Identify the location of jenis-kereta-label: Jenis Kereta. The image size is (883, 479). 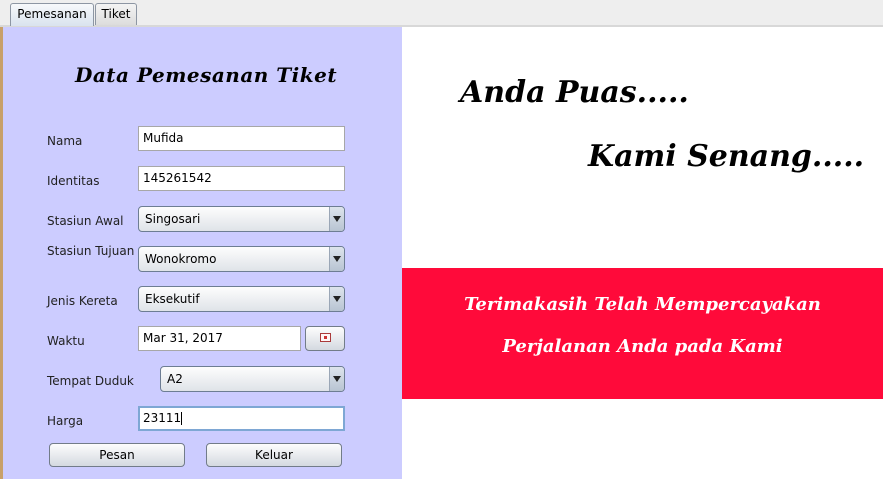
(82, 301).